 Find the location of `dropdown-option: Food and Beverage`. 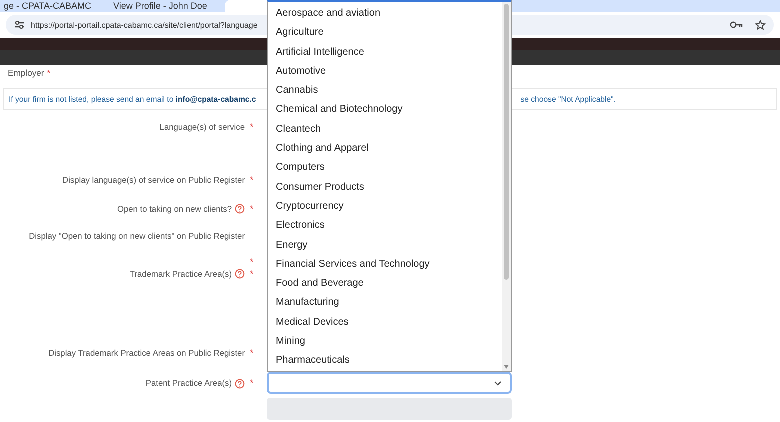

dropdown-option: Food and Beverage is located at coordinates (385, 284).